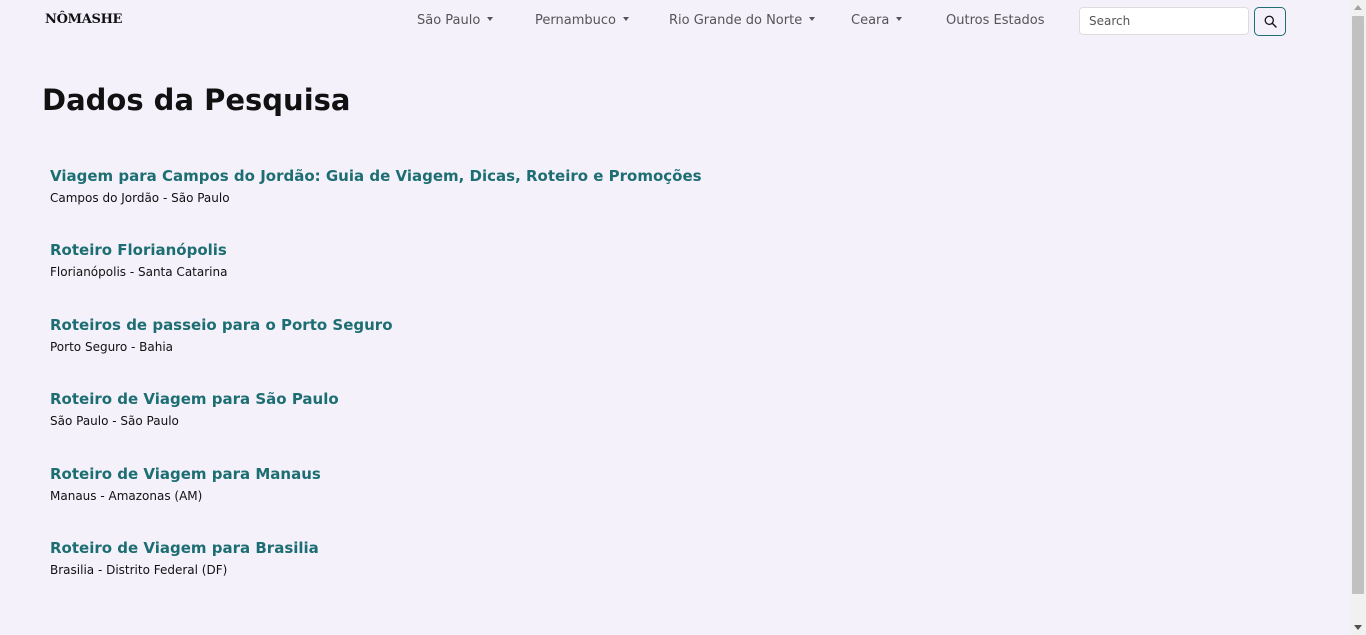 The height and width of the screenshot is (635, 1366). What do you see at coordinates (112, 346) in the screenshot?
I see `result-location: Porto Seguro - Bahia` at bounding box center [112, 346].